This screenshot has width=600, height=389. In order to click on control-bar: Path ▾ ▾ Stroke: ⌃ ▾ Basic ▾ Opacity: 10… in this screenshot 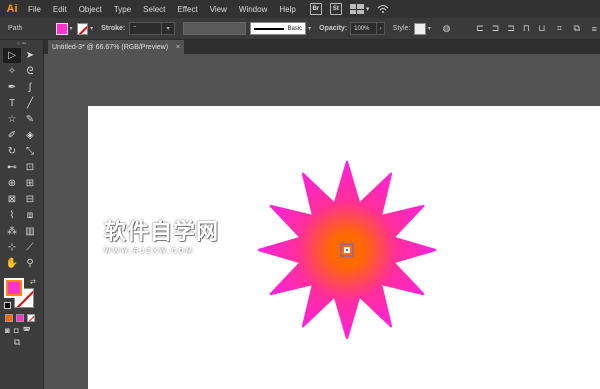, I will do `click(300, 29)`.